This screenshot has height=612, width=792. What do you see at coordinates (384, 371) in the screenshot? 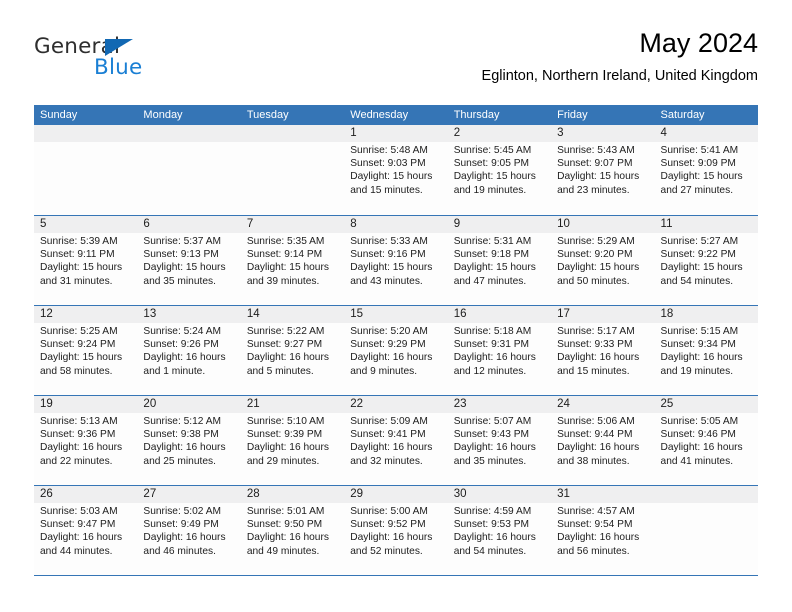
I see `day-detail-line: and 9 minutes.` at bounding box center [384, 371].